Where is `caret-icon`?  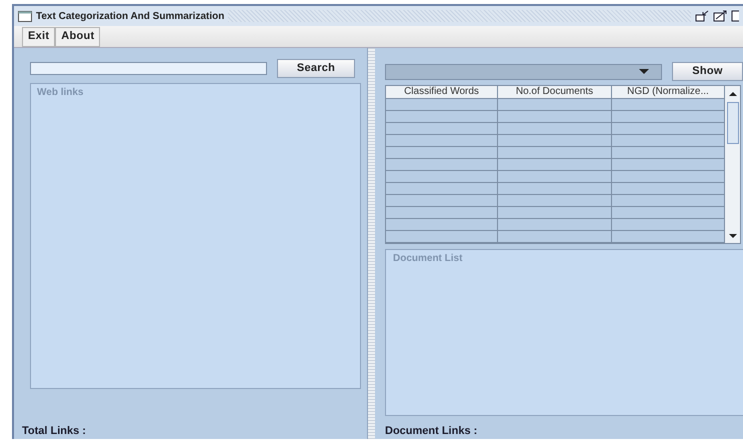
caret-icon is located at coordinates (644, 71).